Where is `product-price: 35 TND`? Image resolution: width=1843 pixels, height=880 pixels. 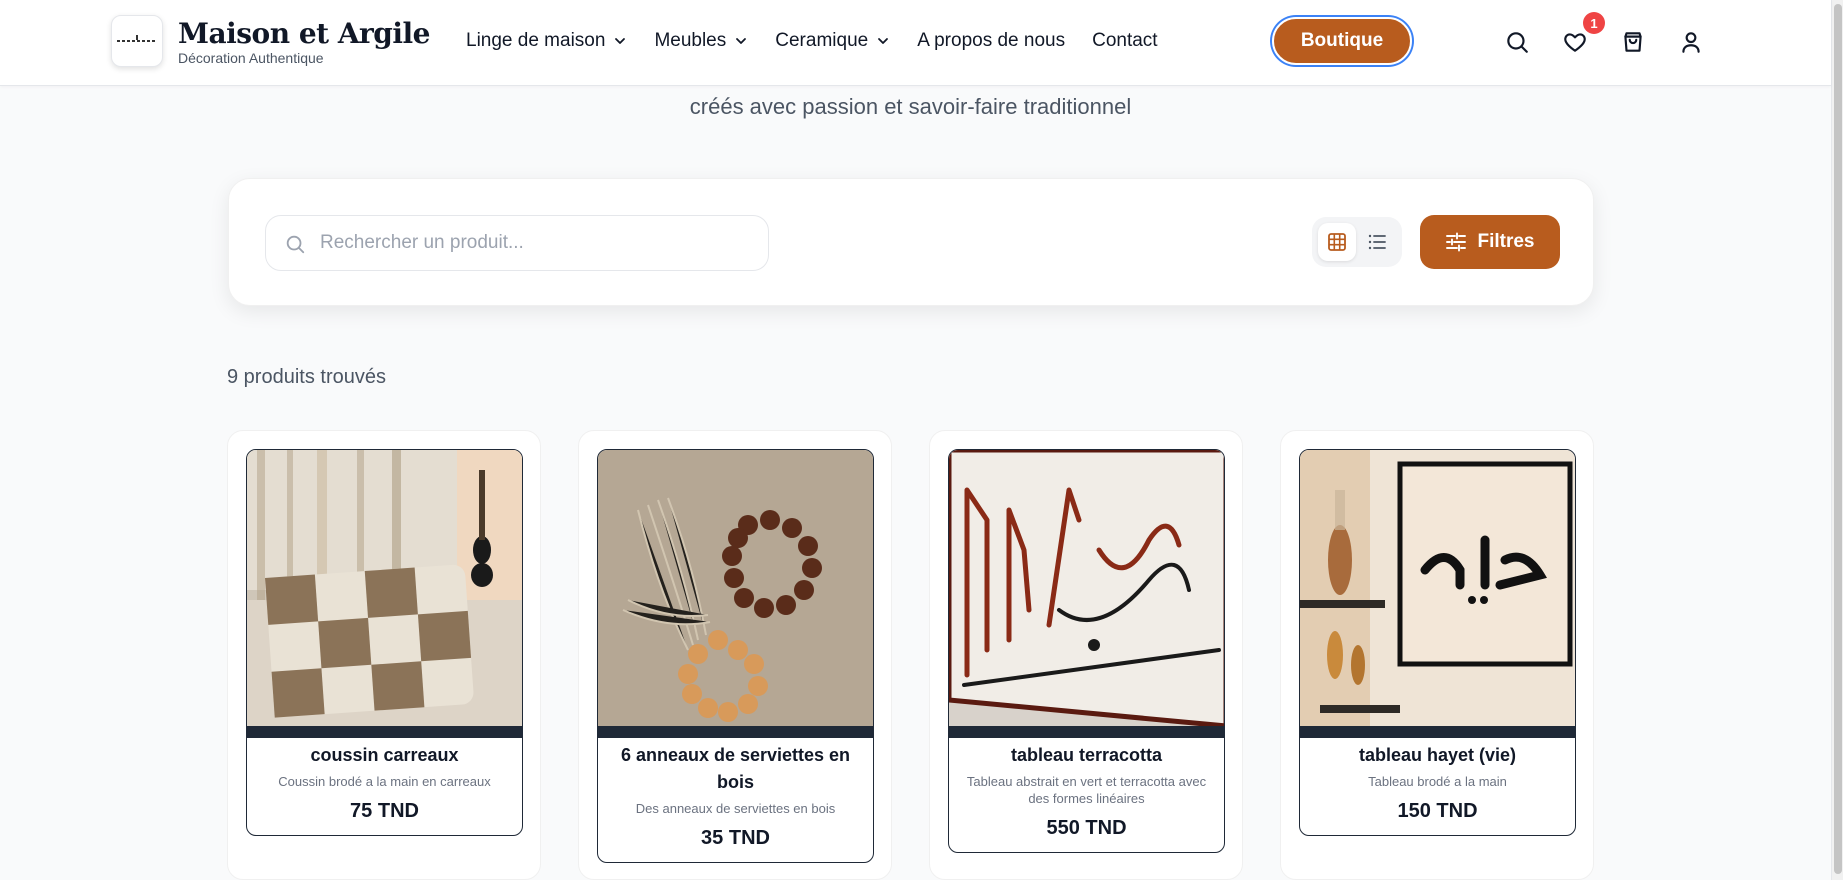
product-price: 35 TND is located at coordinates (735, 838).